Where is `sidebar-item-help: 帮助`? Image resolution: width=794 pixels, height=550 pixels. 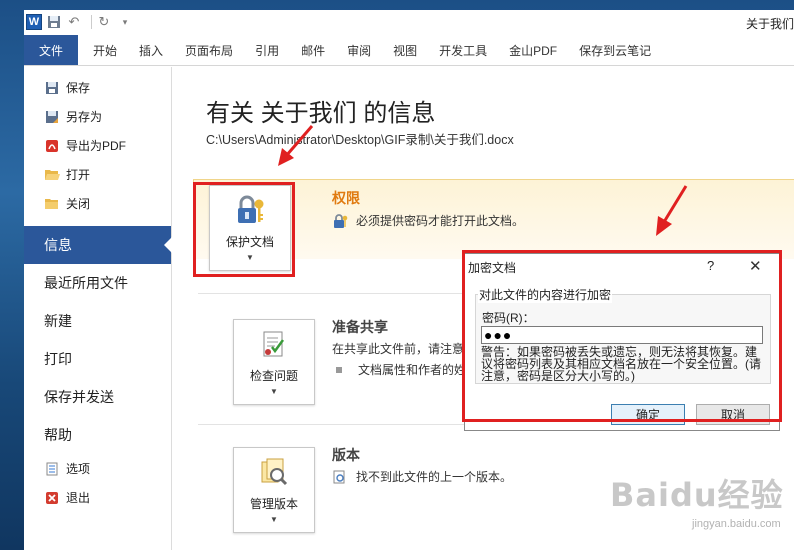 sidebar-item-help: 帮助 is located at coordinates (97, 435).